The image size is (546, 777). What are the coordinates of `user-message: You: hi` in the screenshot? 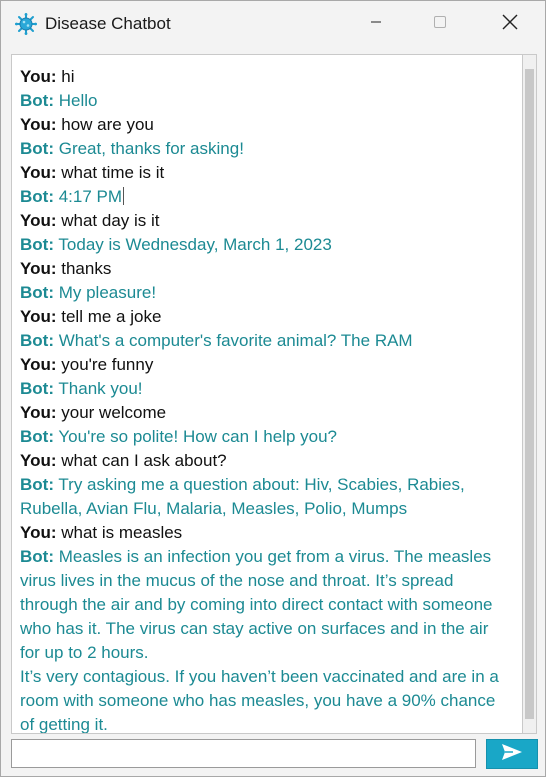 It's located at (265, 77).